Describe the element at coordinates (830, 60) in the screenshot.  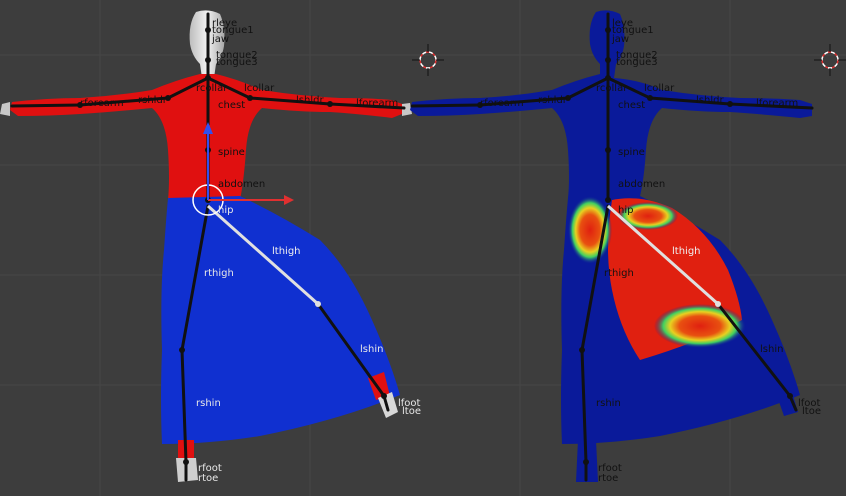
I see `3d-cursor-icon-right` at that location.